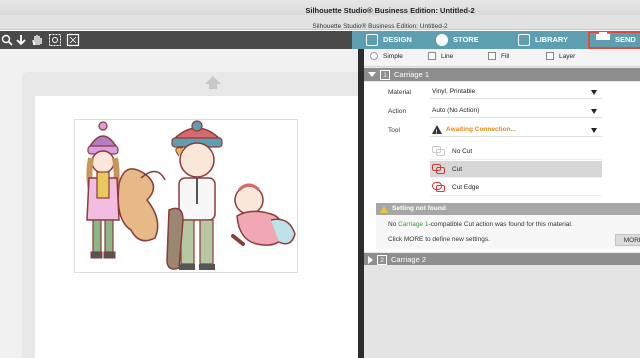 The image size is (640, 358). What do you see at coordinates (397, 39) in the screenshot?
I see `tab-design-label: DESIGN` at bounding box center [397, 39].